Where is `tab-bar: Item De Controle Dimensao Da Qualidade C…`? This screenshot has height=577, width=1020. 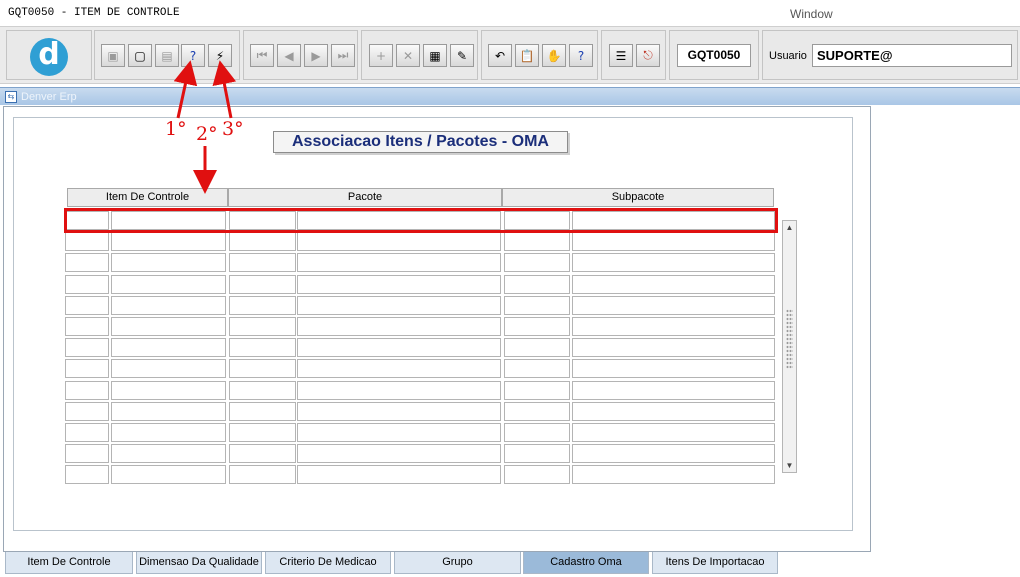
tab-bar: Item De Controle Dimensao Da Qualidade C… is located at coordinates (510, 564).